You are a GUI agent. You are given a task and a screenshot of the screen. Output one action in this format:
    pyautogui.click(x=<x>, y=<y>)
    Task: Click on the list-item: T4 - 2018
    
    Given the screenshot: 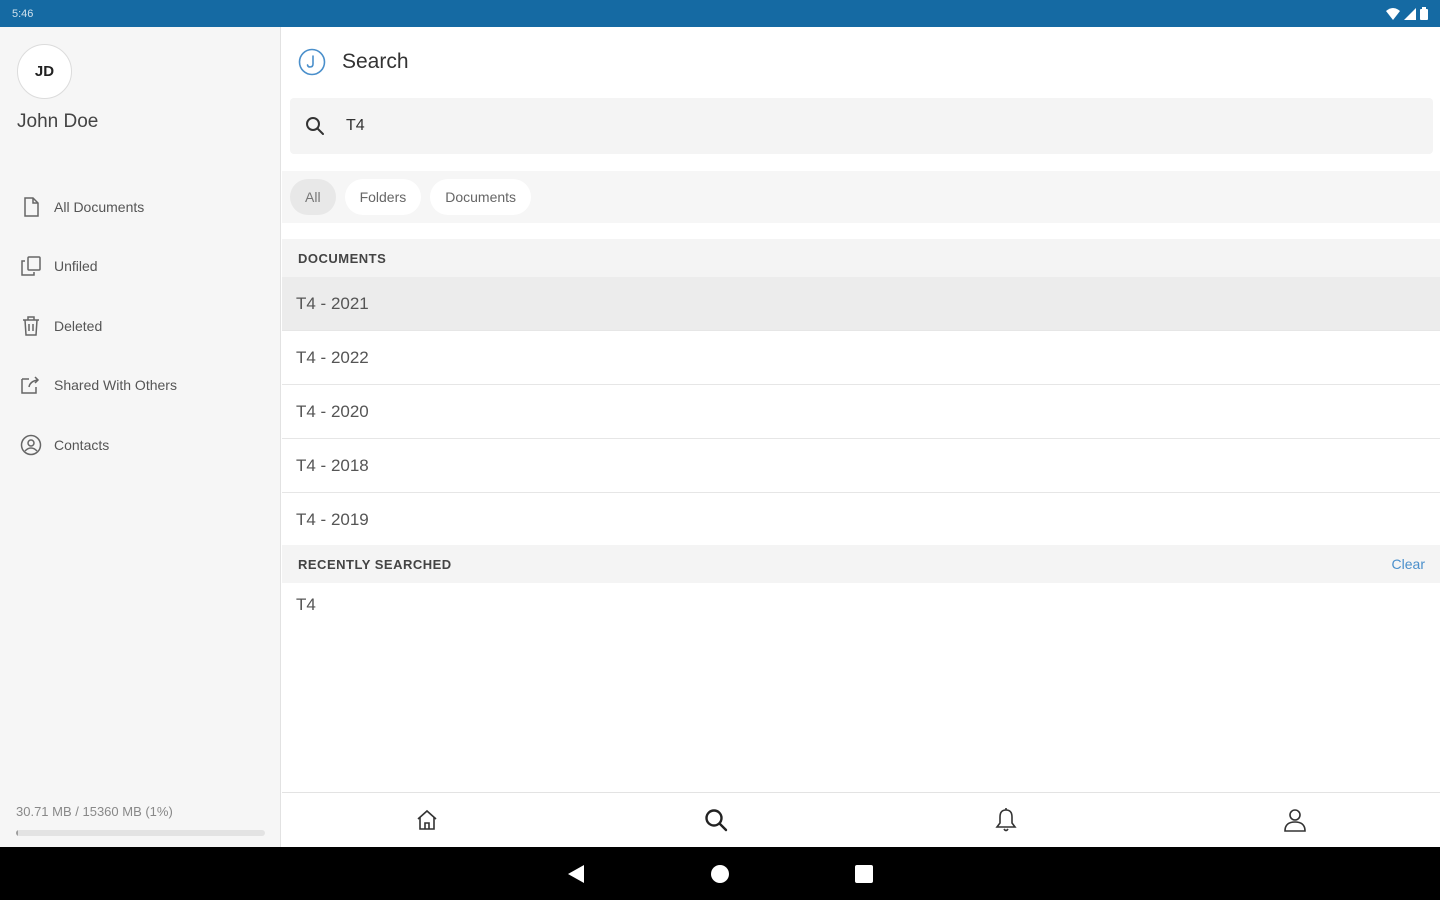 What is the action you would take?
    pyautogui.click(x=861, y=466)
    